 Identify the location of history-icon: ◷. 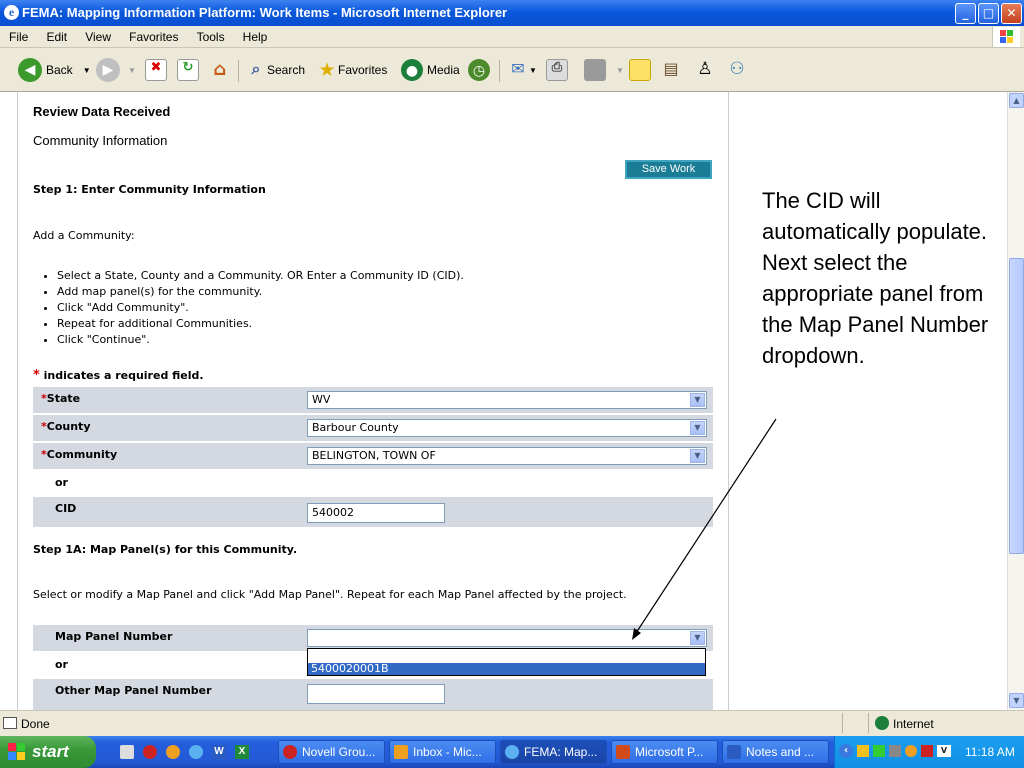
(479, 70).